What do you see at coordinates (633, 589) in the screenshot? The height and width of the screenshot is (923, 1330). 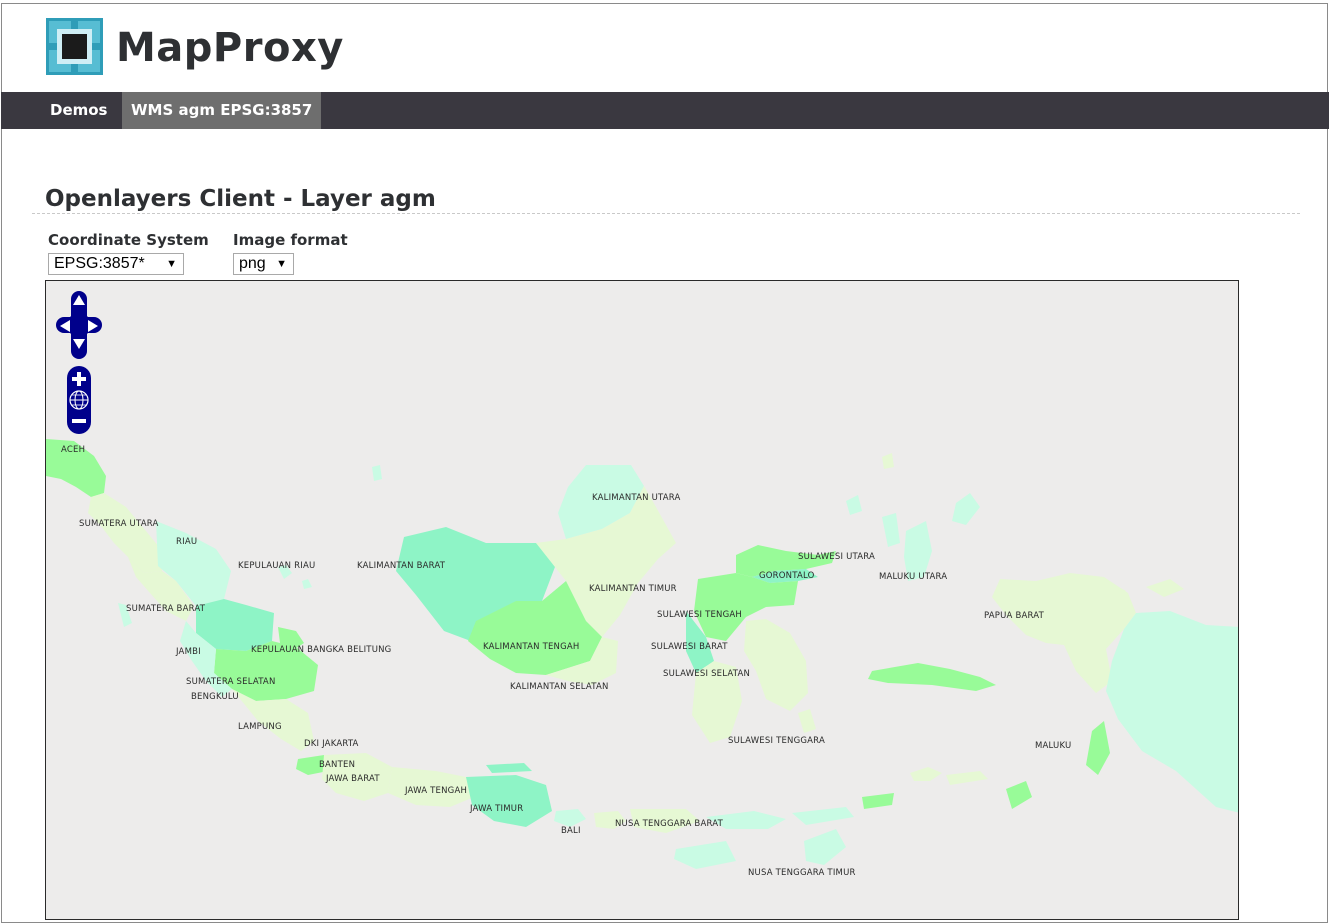 I see `map-label-kalimantan-timur: KALIMANTAN TIMUR` at bounding box center [633, 589].